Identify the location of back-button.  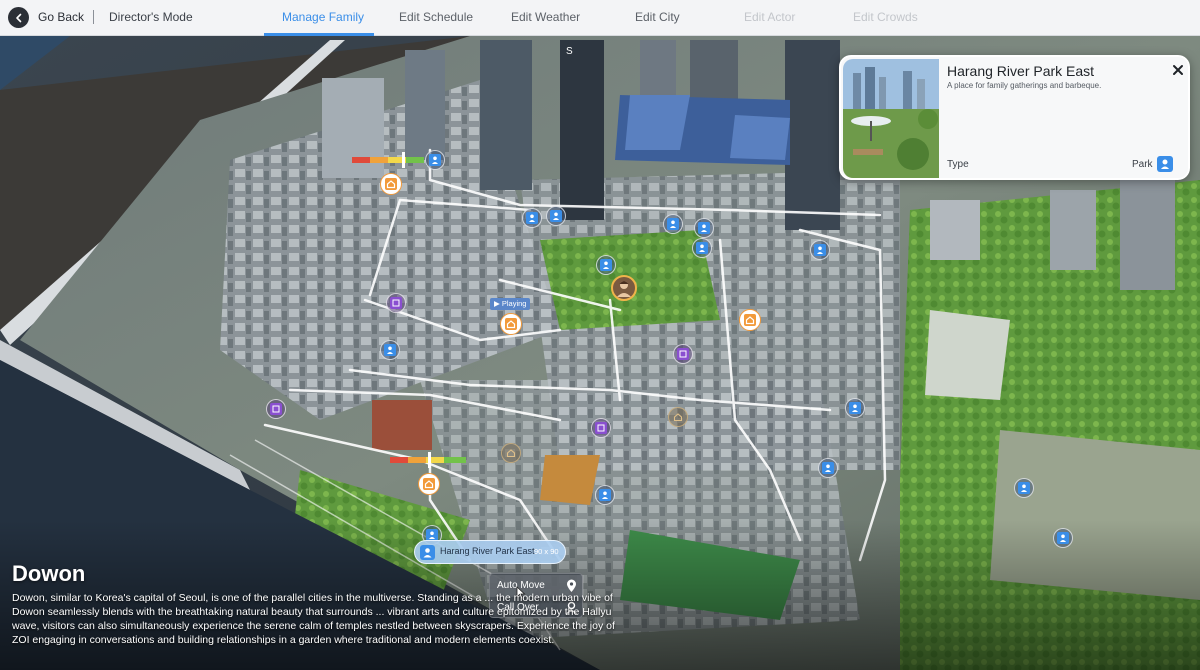
(18, 17).